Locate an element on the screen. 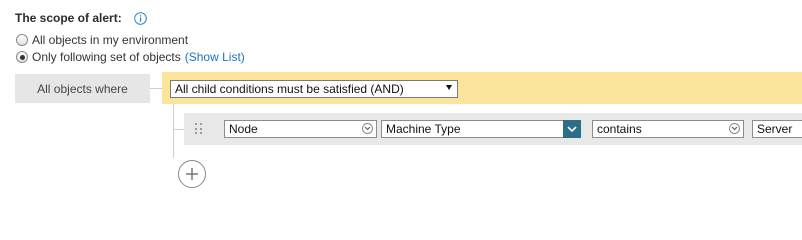  tree-line-horizontal is located at coordinates (179, 129).